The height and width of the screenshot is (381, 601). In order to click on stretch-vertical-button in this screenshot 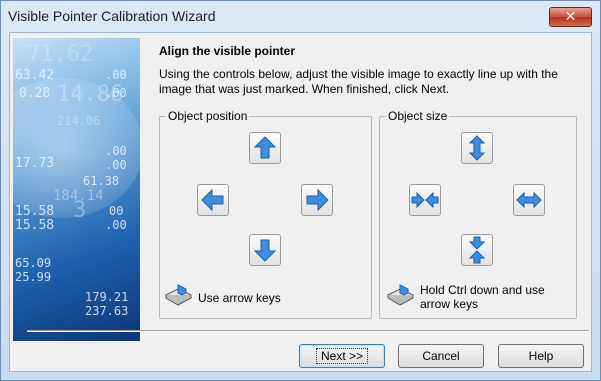, I will do `click(477, 148)`.